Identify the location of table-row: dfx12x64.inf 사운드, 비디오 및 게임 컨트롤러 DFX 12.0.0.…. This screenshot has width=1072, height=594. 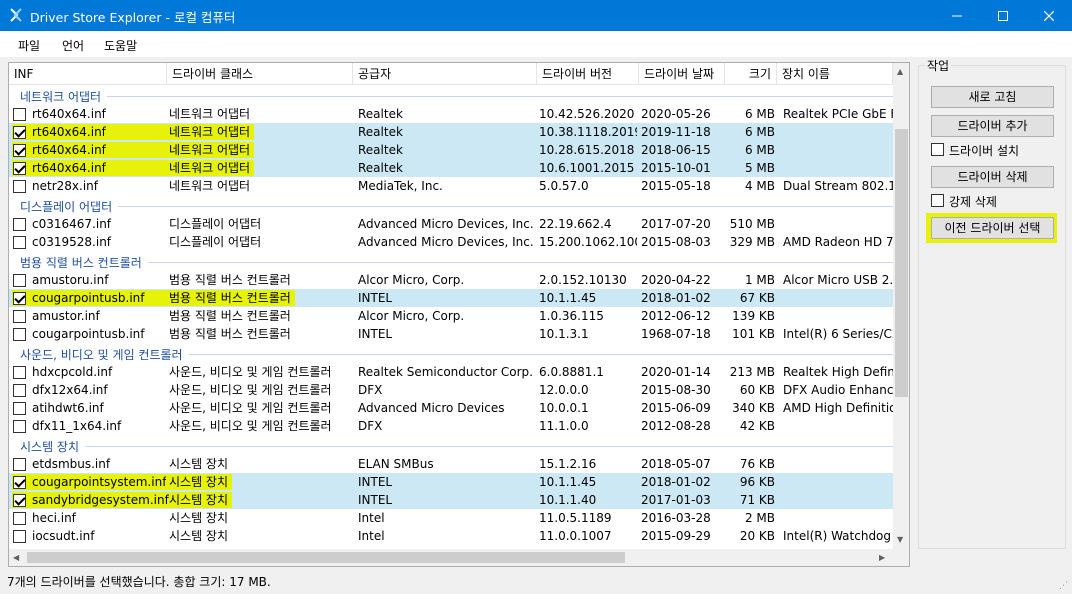
(451, 390).